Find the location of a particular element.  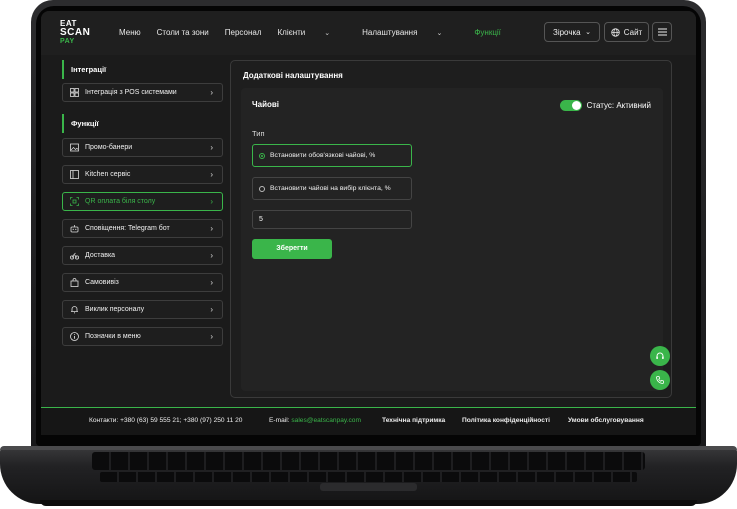

nav-clients-label: Клієнти is located at coordinates (291, 32).